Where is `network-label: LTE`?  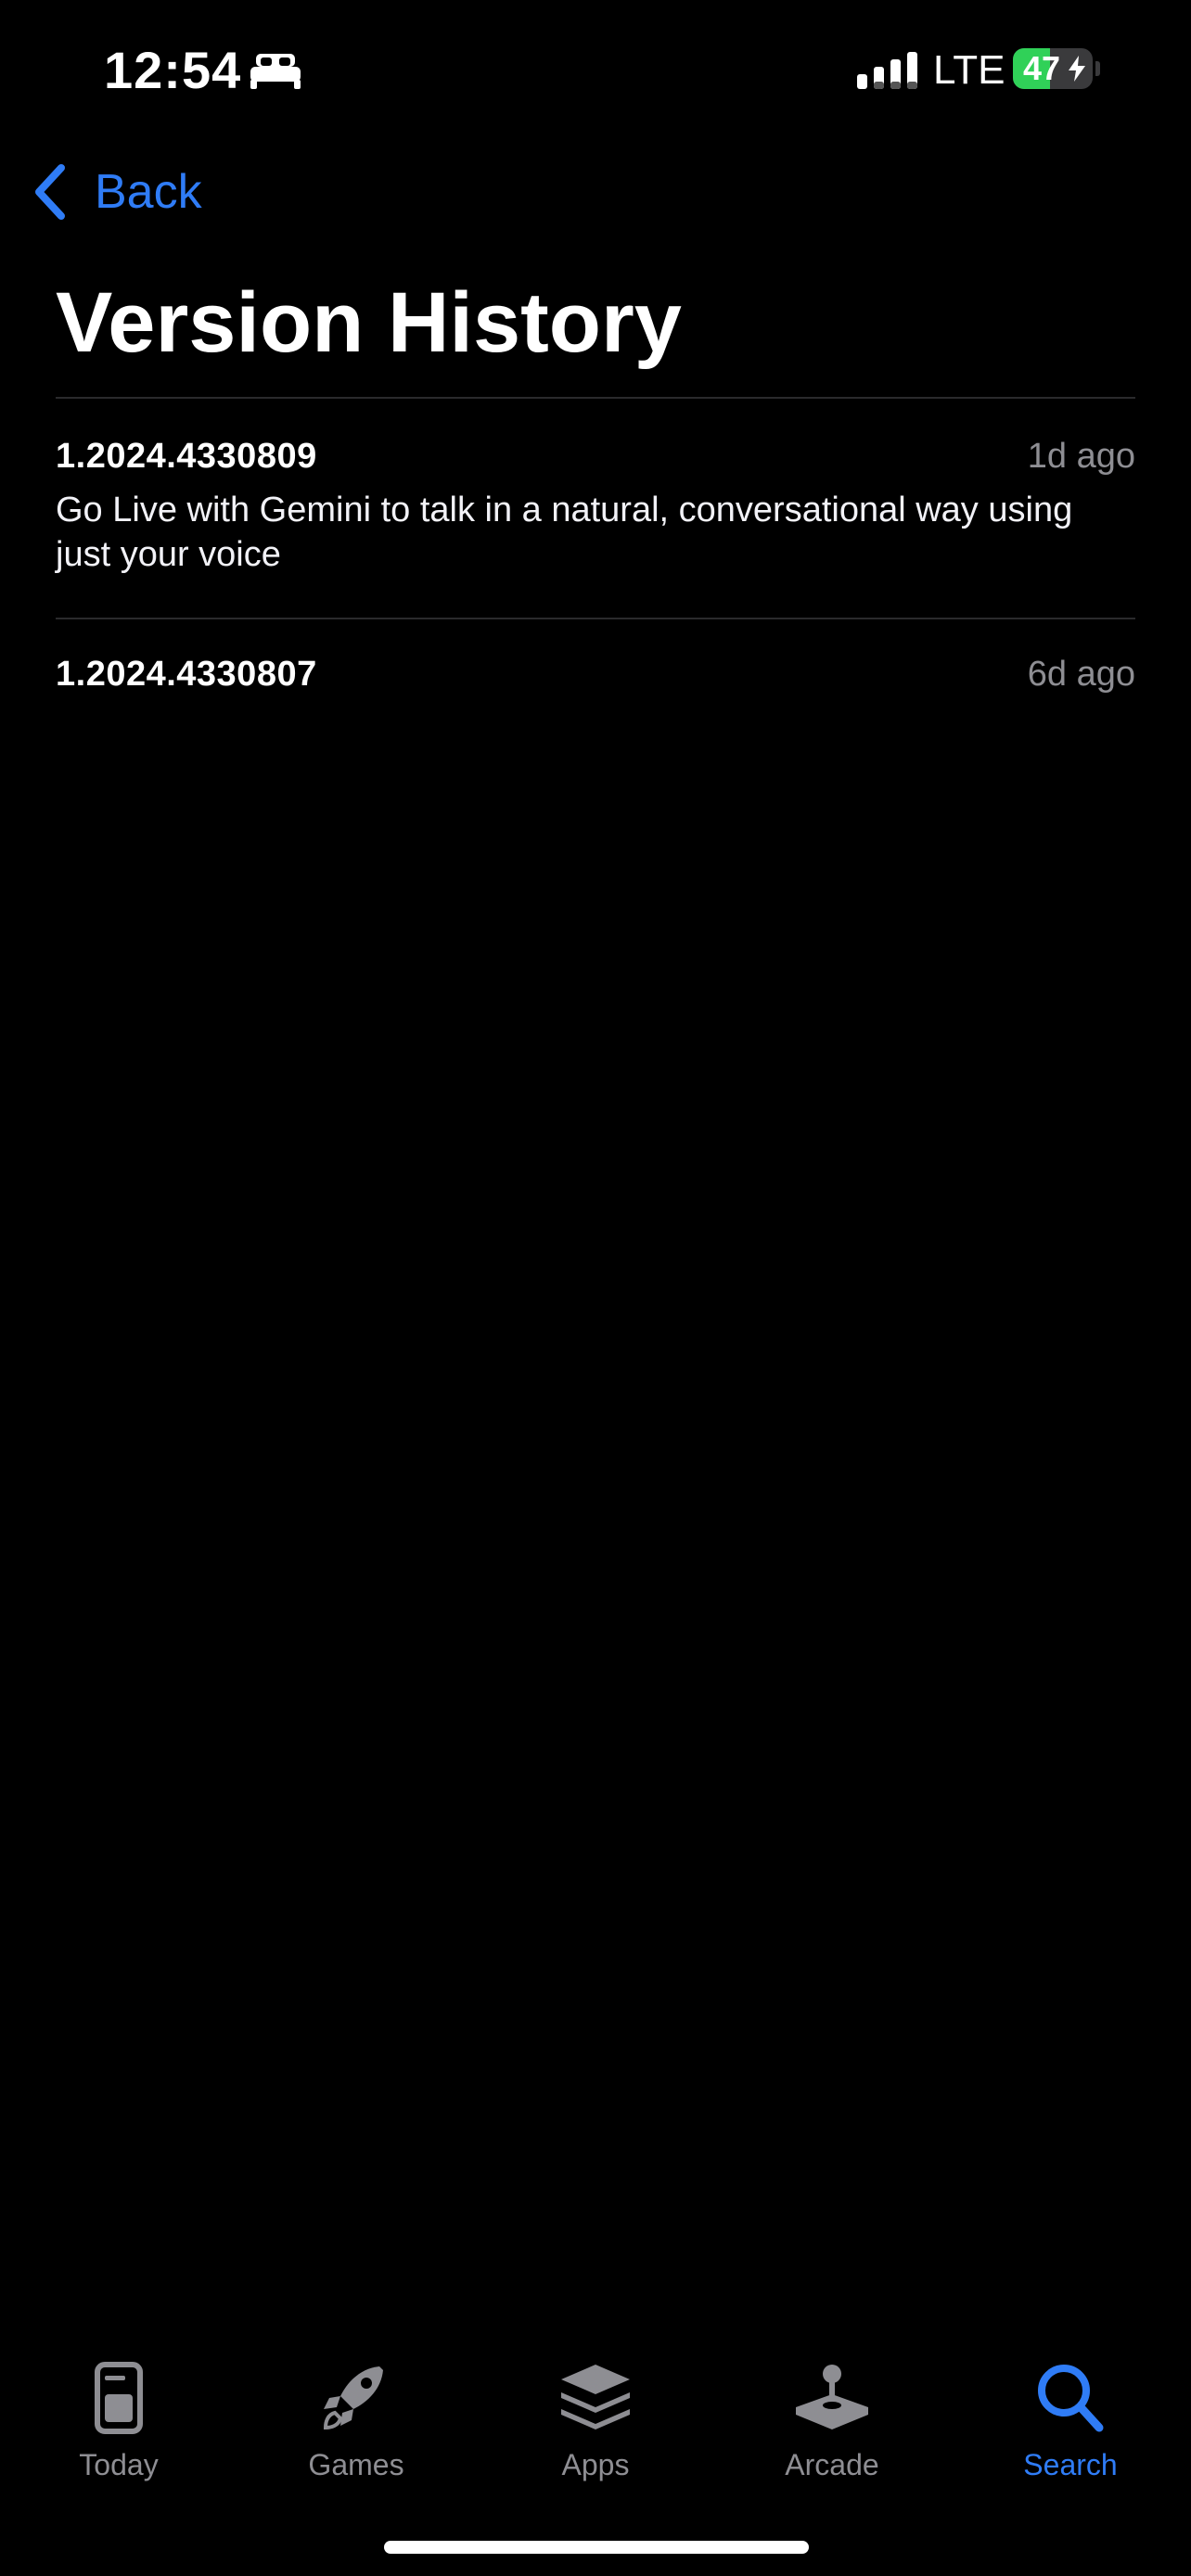
network-label: LTE is located at coordinates (969, 70).